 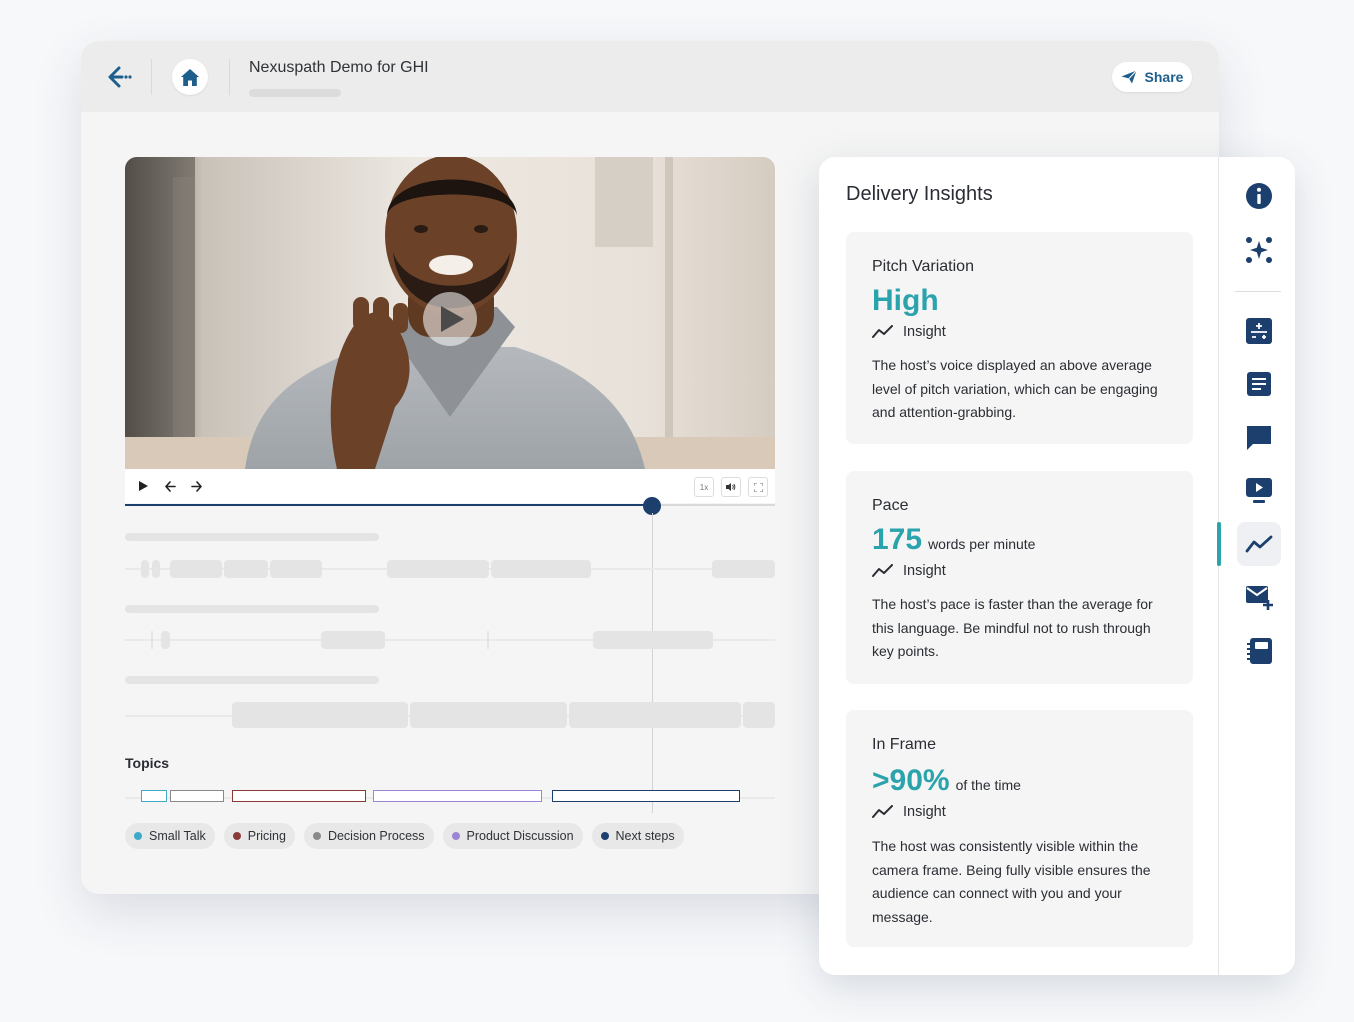 I want to click on metric-value: High, so click(x=905, y=300).